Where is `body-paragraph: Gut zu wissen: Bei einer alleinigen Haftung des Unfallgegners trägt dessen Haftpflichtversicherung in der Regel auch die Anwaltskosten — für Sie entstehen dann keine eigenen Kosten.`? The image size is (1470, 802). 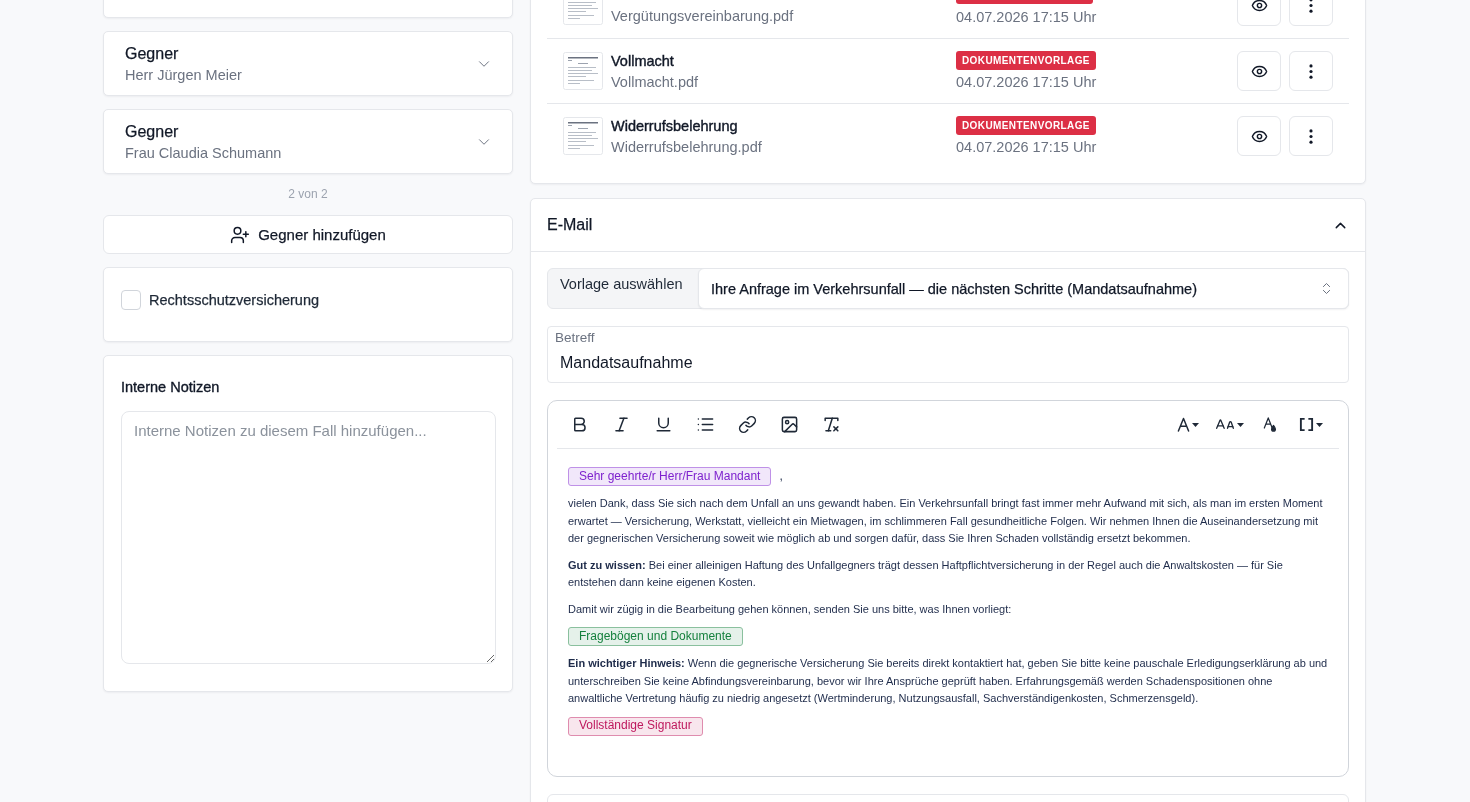 body-paragraph: Gut zu wissen: Bei einer alleinigen Haftung des Unfallgegners trägt dessen Haftpflichtversicherung in der Regel auch die Anwaltskosten — für Sie entstehen dann keine eigenen Kosten. is located at coordinates (926, 573).